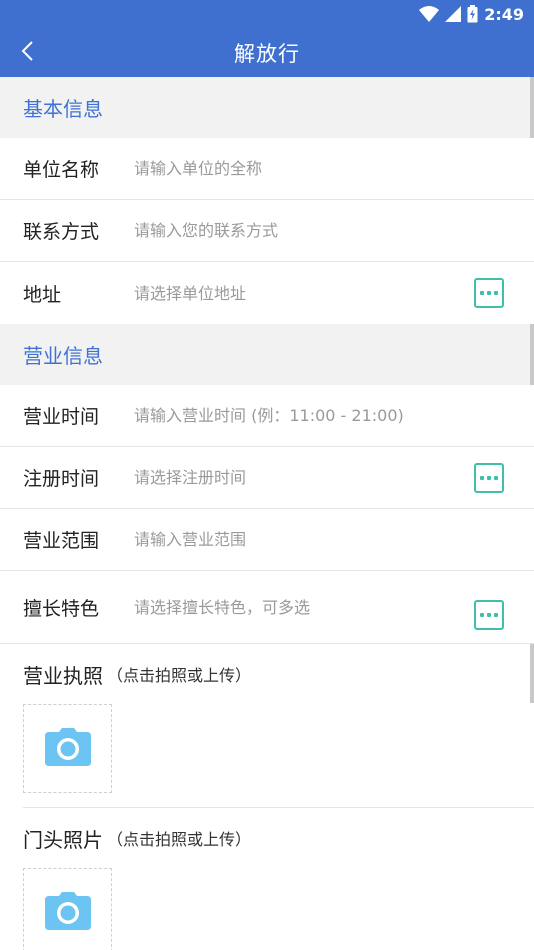 This screenshot has width=534, height=950. I want to click on license-title: 营业执照, so click(63, 675).